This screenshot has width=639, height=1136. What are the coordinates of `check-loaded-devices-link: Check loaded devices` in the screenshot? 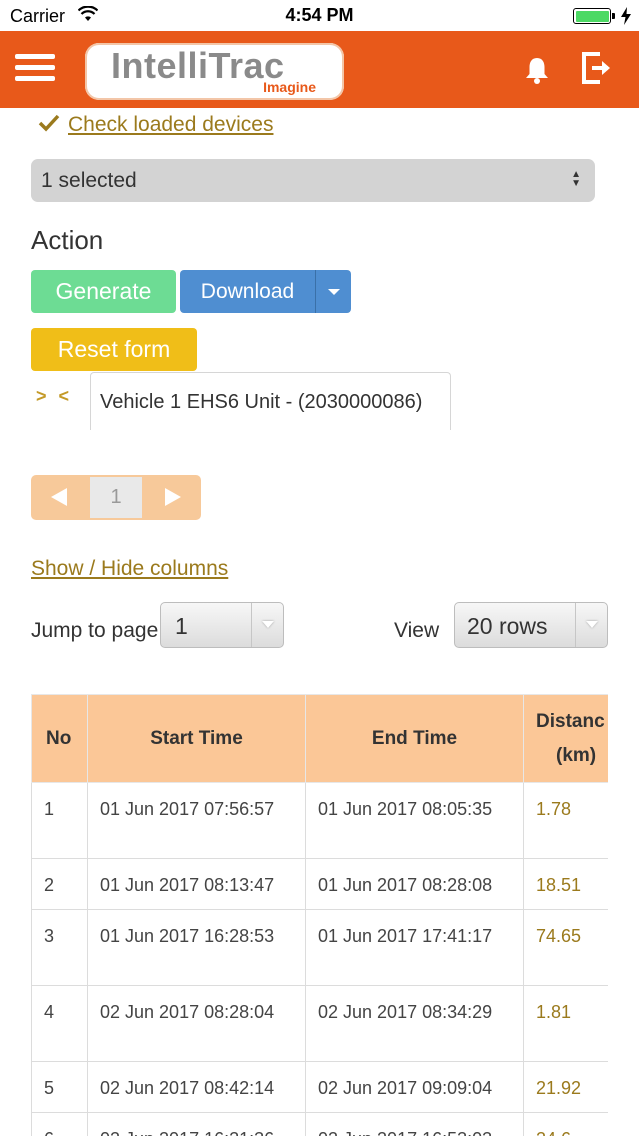 It's located at (155, 125).